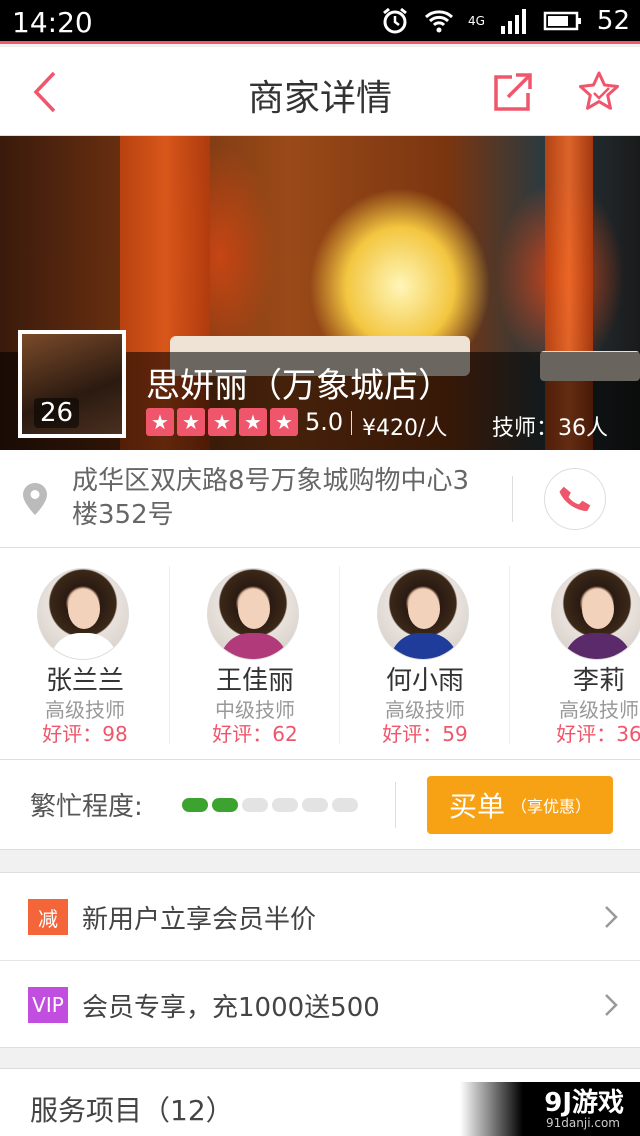 This screenshot has height=1136, width=640. I want to click on signal-icon, so click(513, 21).